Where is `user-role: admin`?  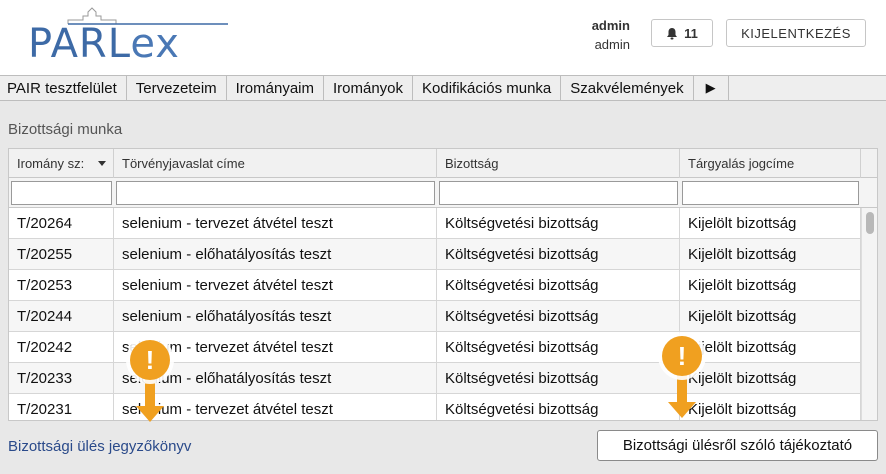 user-role: admin is located at coordinates (612, 44).